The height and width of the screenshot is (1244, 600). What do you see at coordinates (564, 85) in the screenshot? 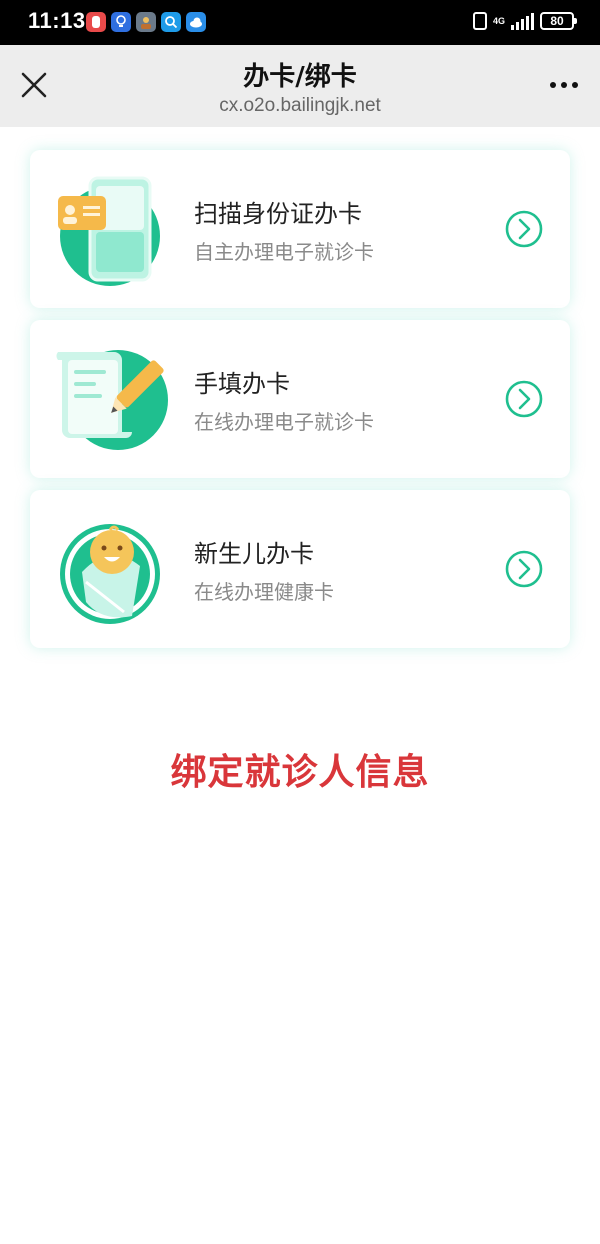
I see `more-button` at bounding box center [564, 85].